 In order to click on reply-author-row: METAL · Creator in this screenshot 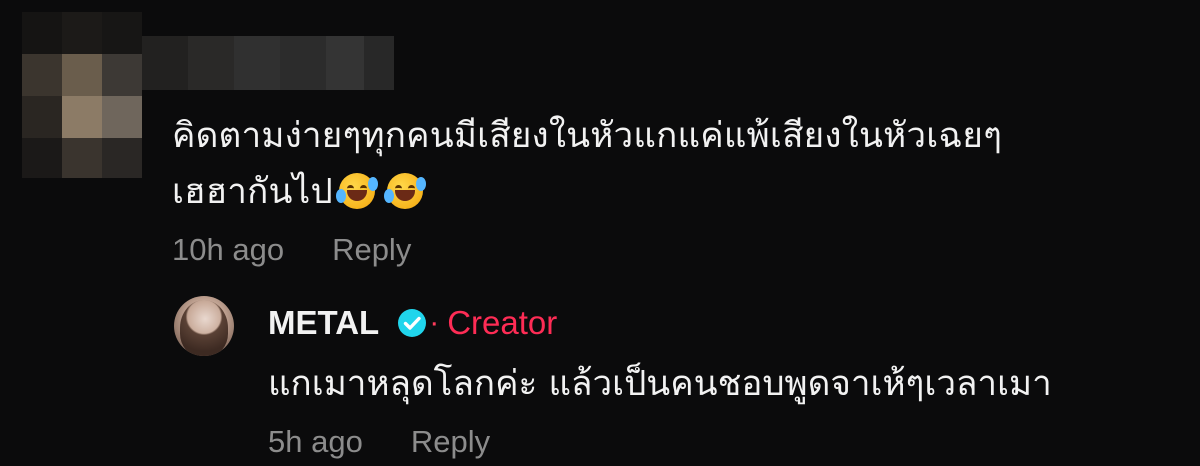, I will do `click(412, 323)`.